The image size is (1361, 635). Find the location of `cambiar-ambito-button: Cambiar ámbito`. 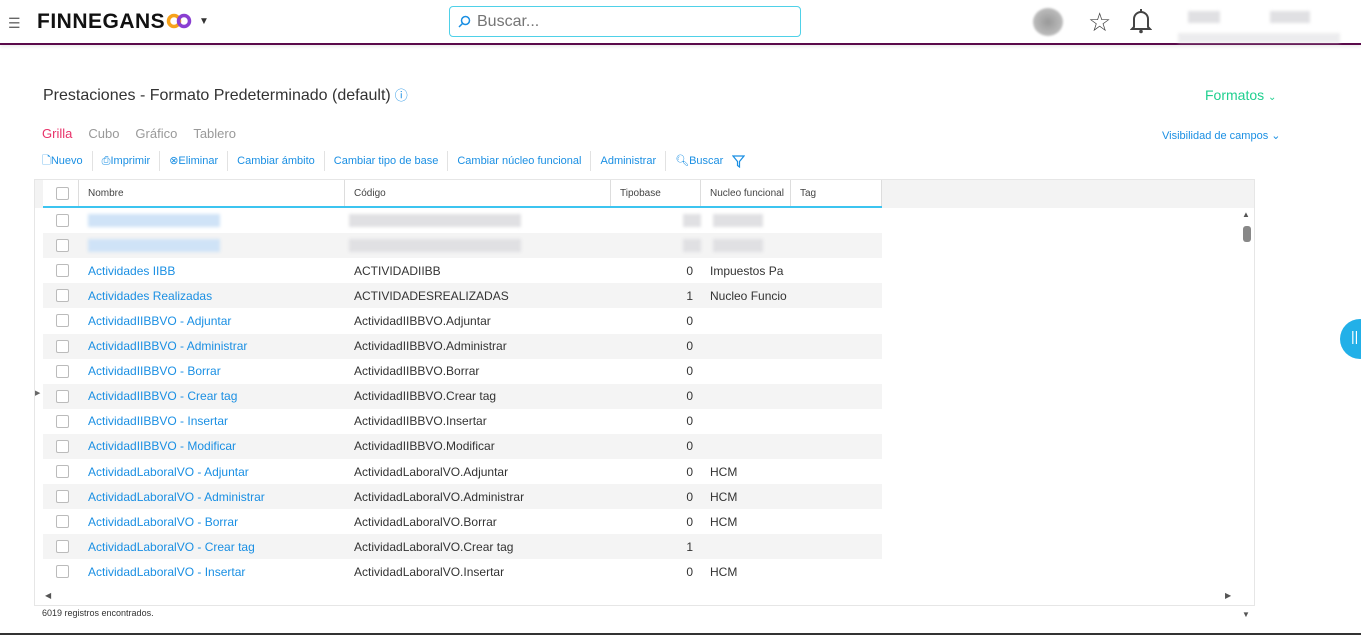

cambiar-ambito-button: Cambiar ámbito is located at coordinates (276, 161).